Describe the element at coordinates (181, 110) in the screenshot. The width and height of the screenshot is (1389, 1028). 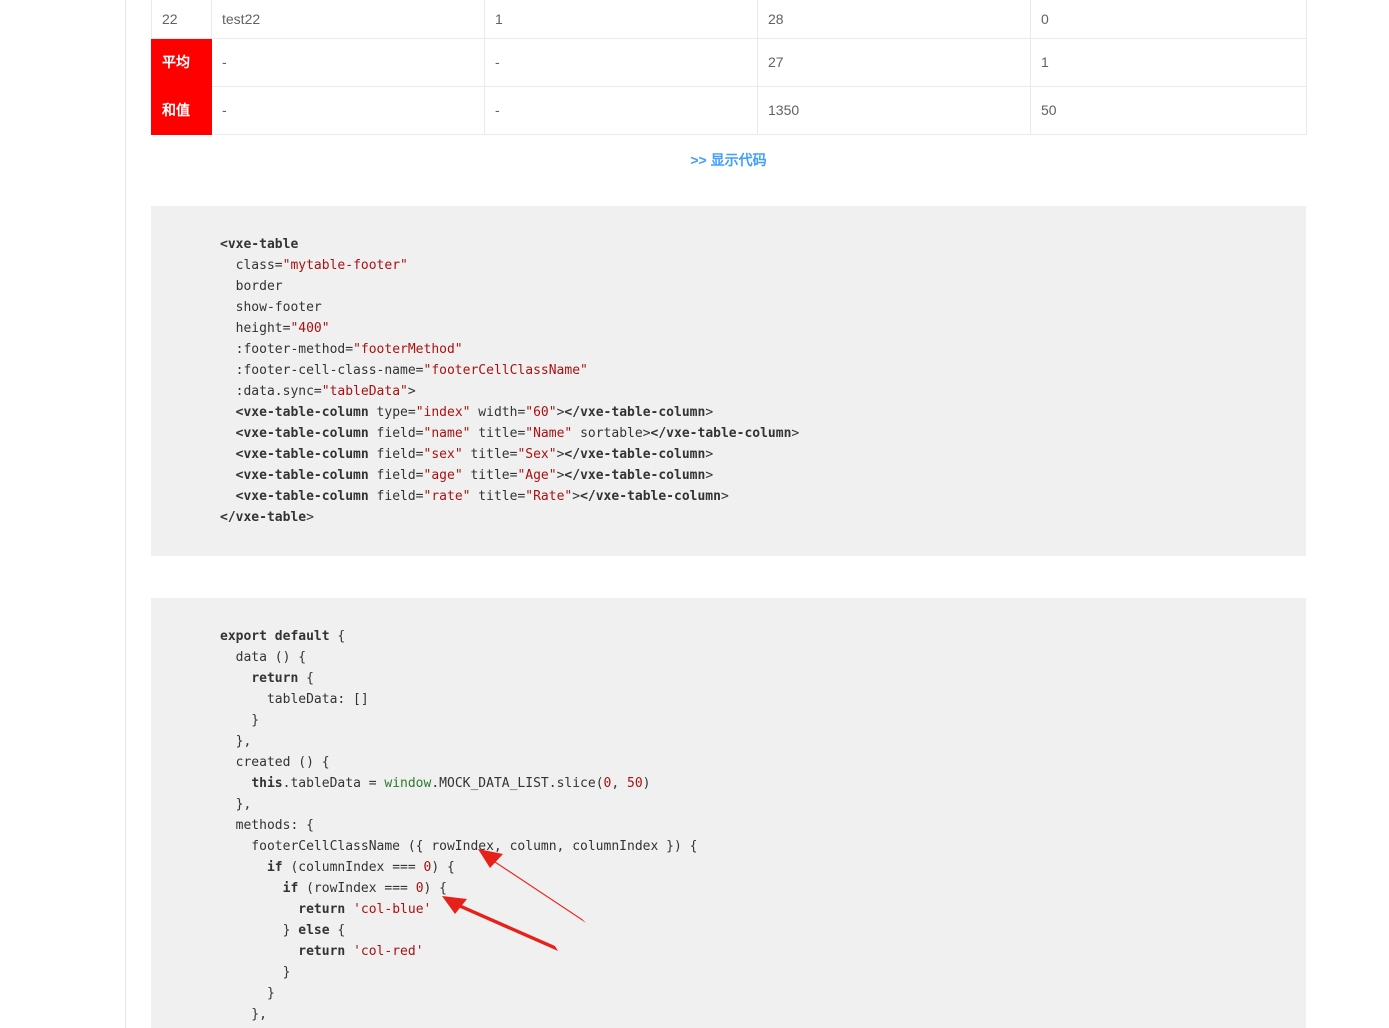
I see `footer-label-sum: 和值` at that location.